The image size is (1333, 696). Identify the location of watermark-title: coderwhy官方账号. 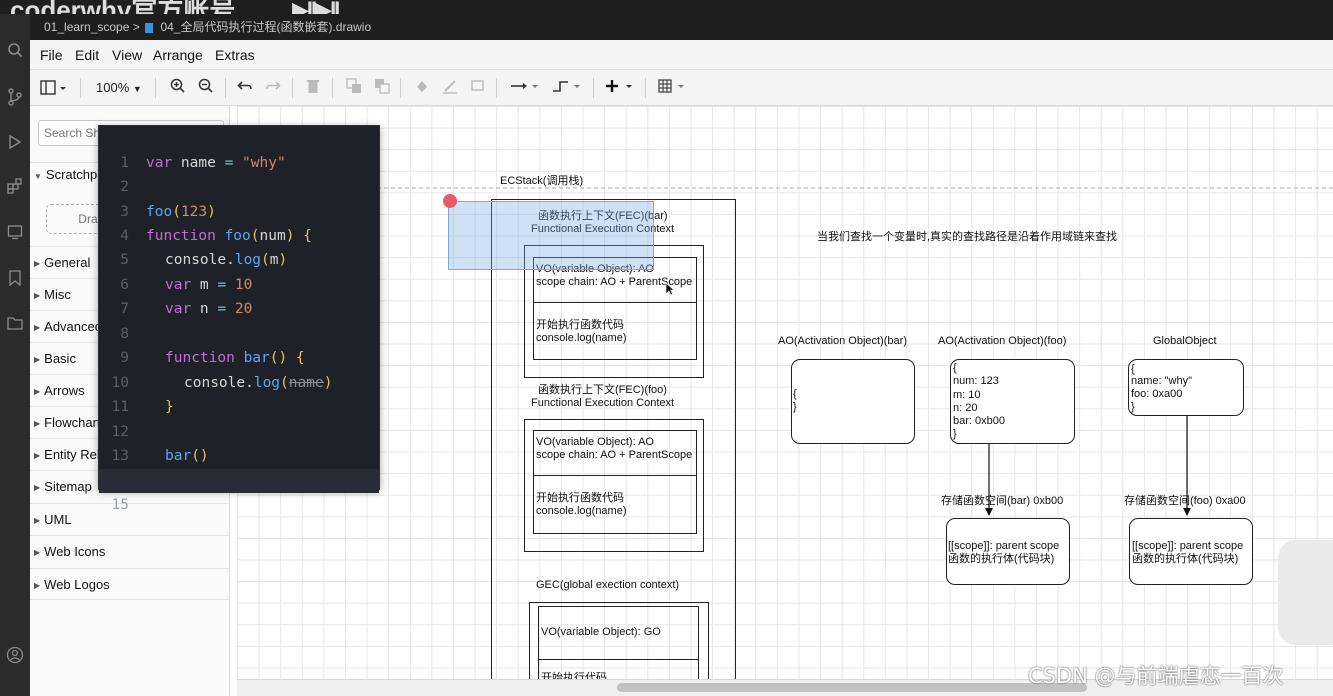
(122, 7).